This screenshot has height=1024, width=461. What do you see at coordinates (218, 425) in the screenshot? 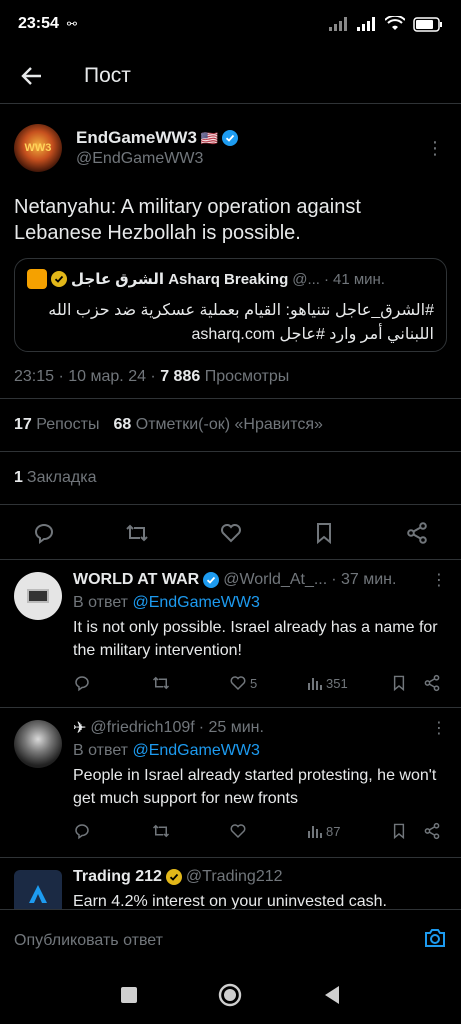
I see `likes-stat: 68 Отметки(-ок) «Нравится»` at bounding box center [218, 425].